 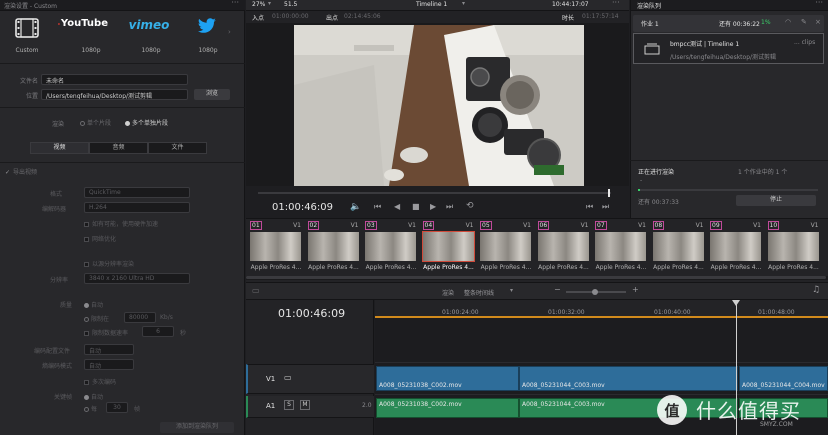 What do you see at coordinates (448, 293) in the screenshot?
I see `render-range-label: 渲染` at bounding box center [448, 293].